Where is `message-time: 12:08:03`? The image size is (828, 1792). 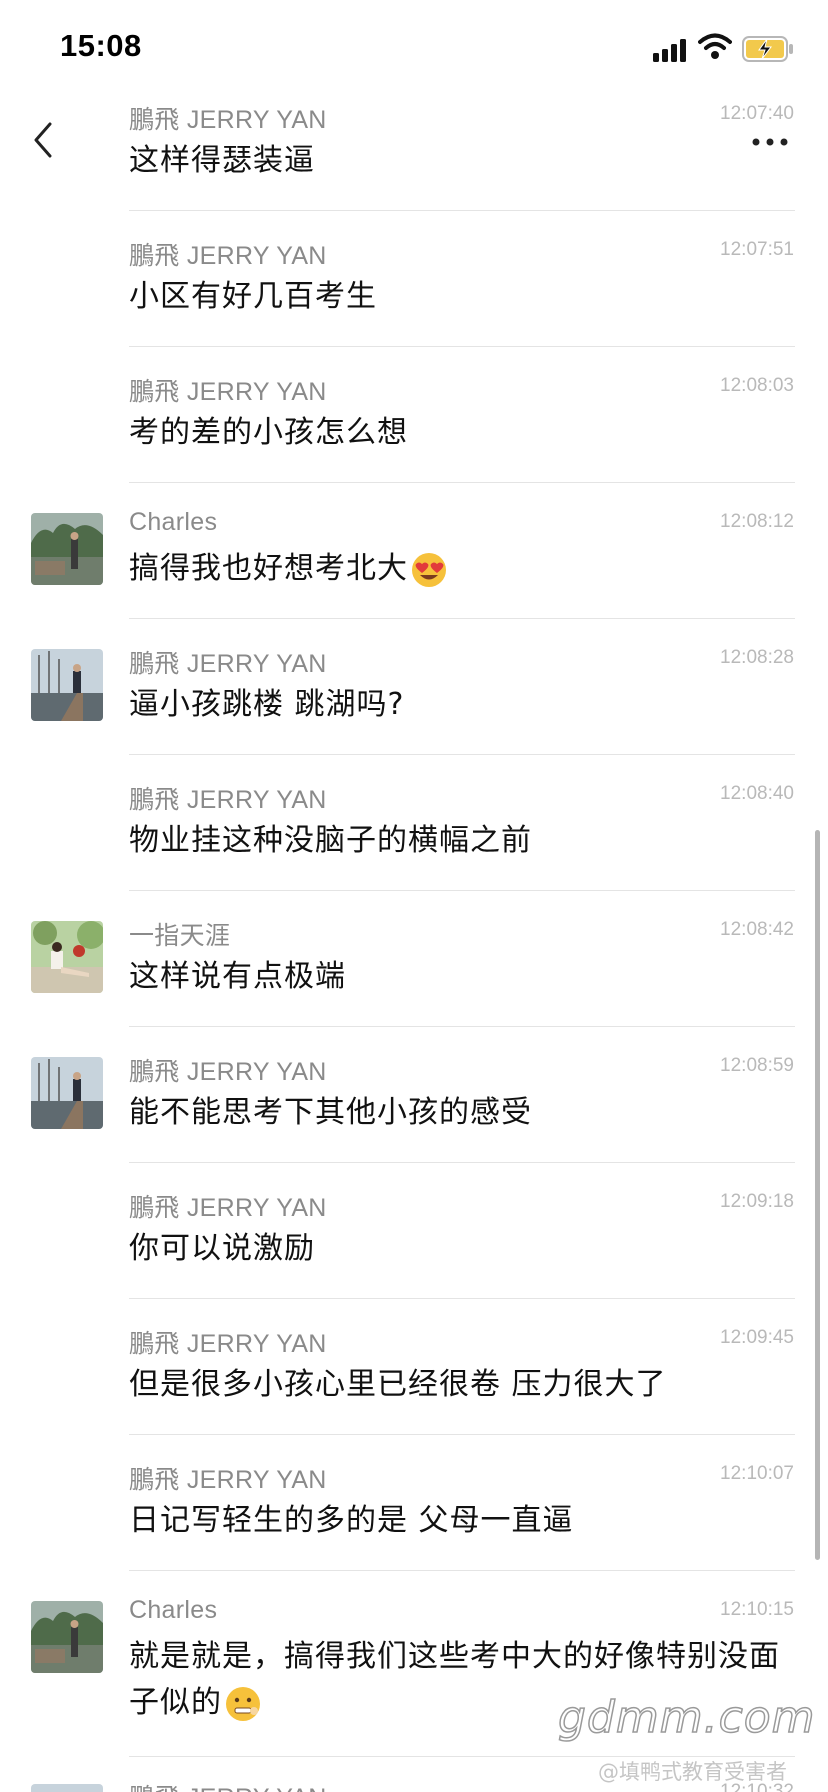
message-time: 12:08:03 is located at coordinates (757, 385).